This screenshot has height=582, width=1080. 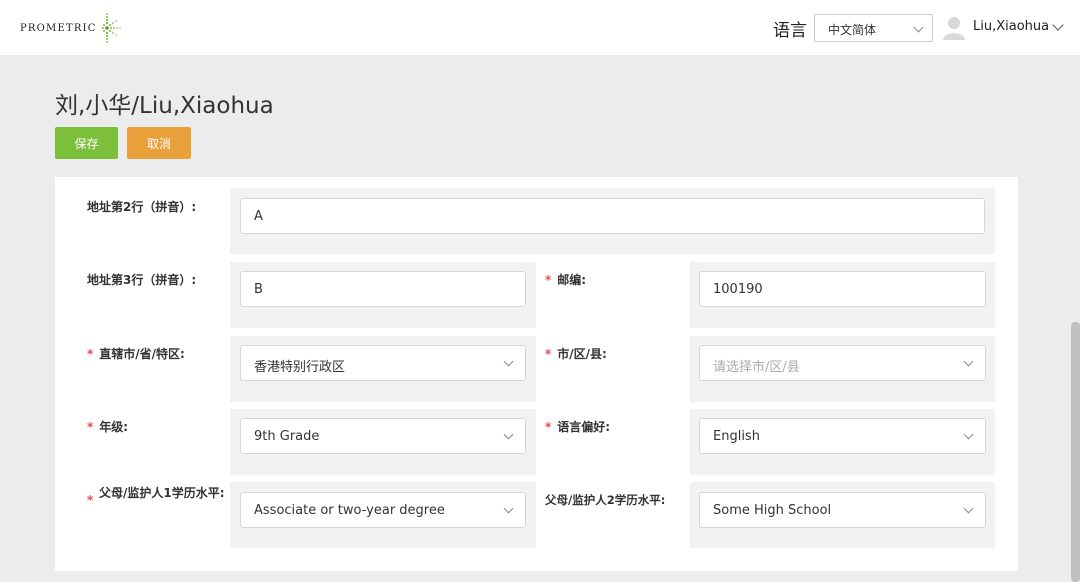 What do you see at coordinates (842, 436) in the screenshot?
I see `language-pref-select: English` at bounding box center [842, 436].